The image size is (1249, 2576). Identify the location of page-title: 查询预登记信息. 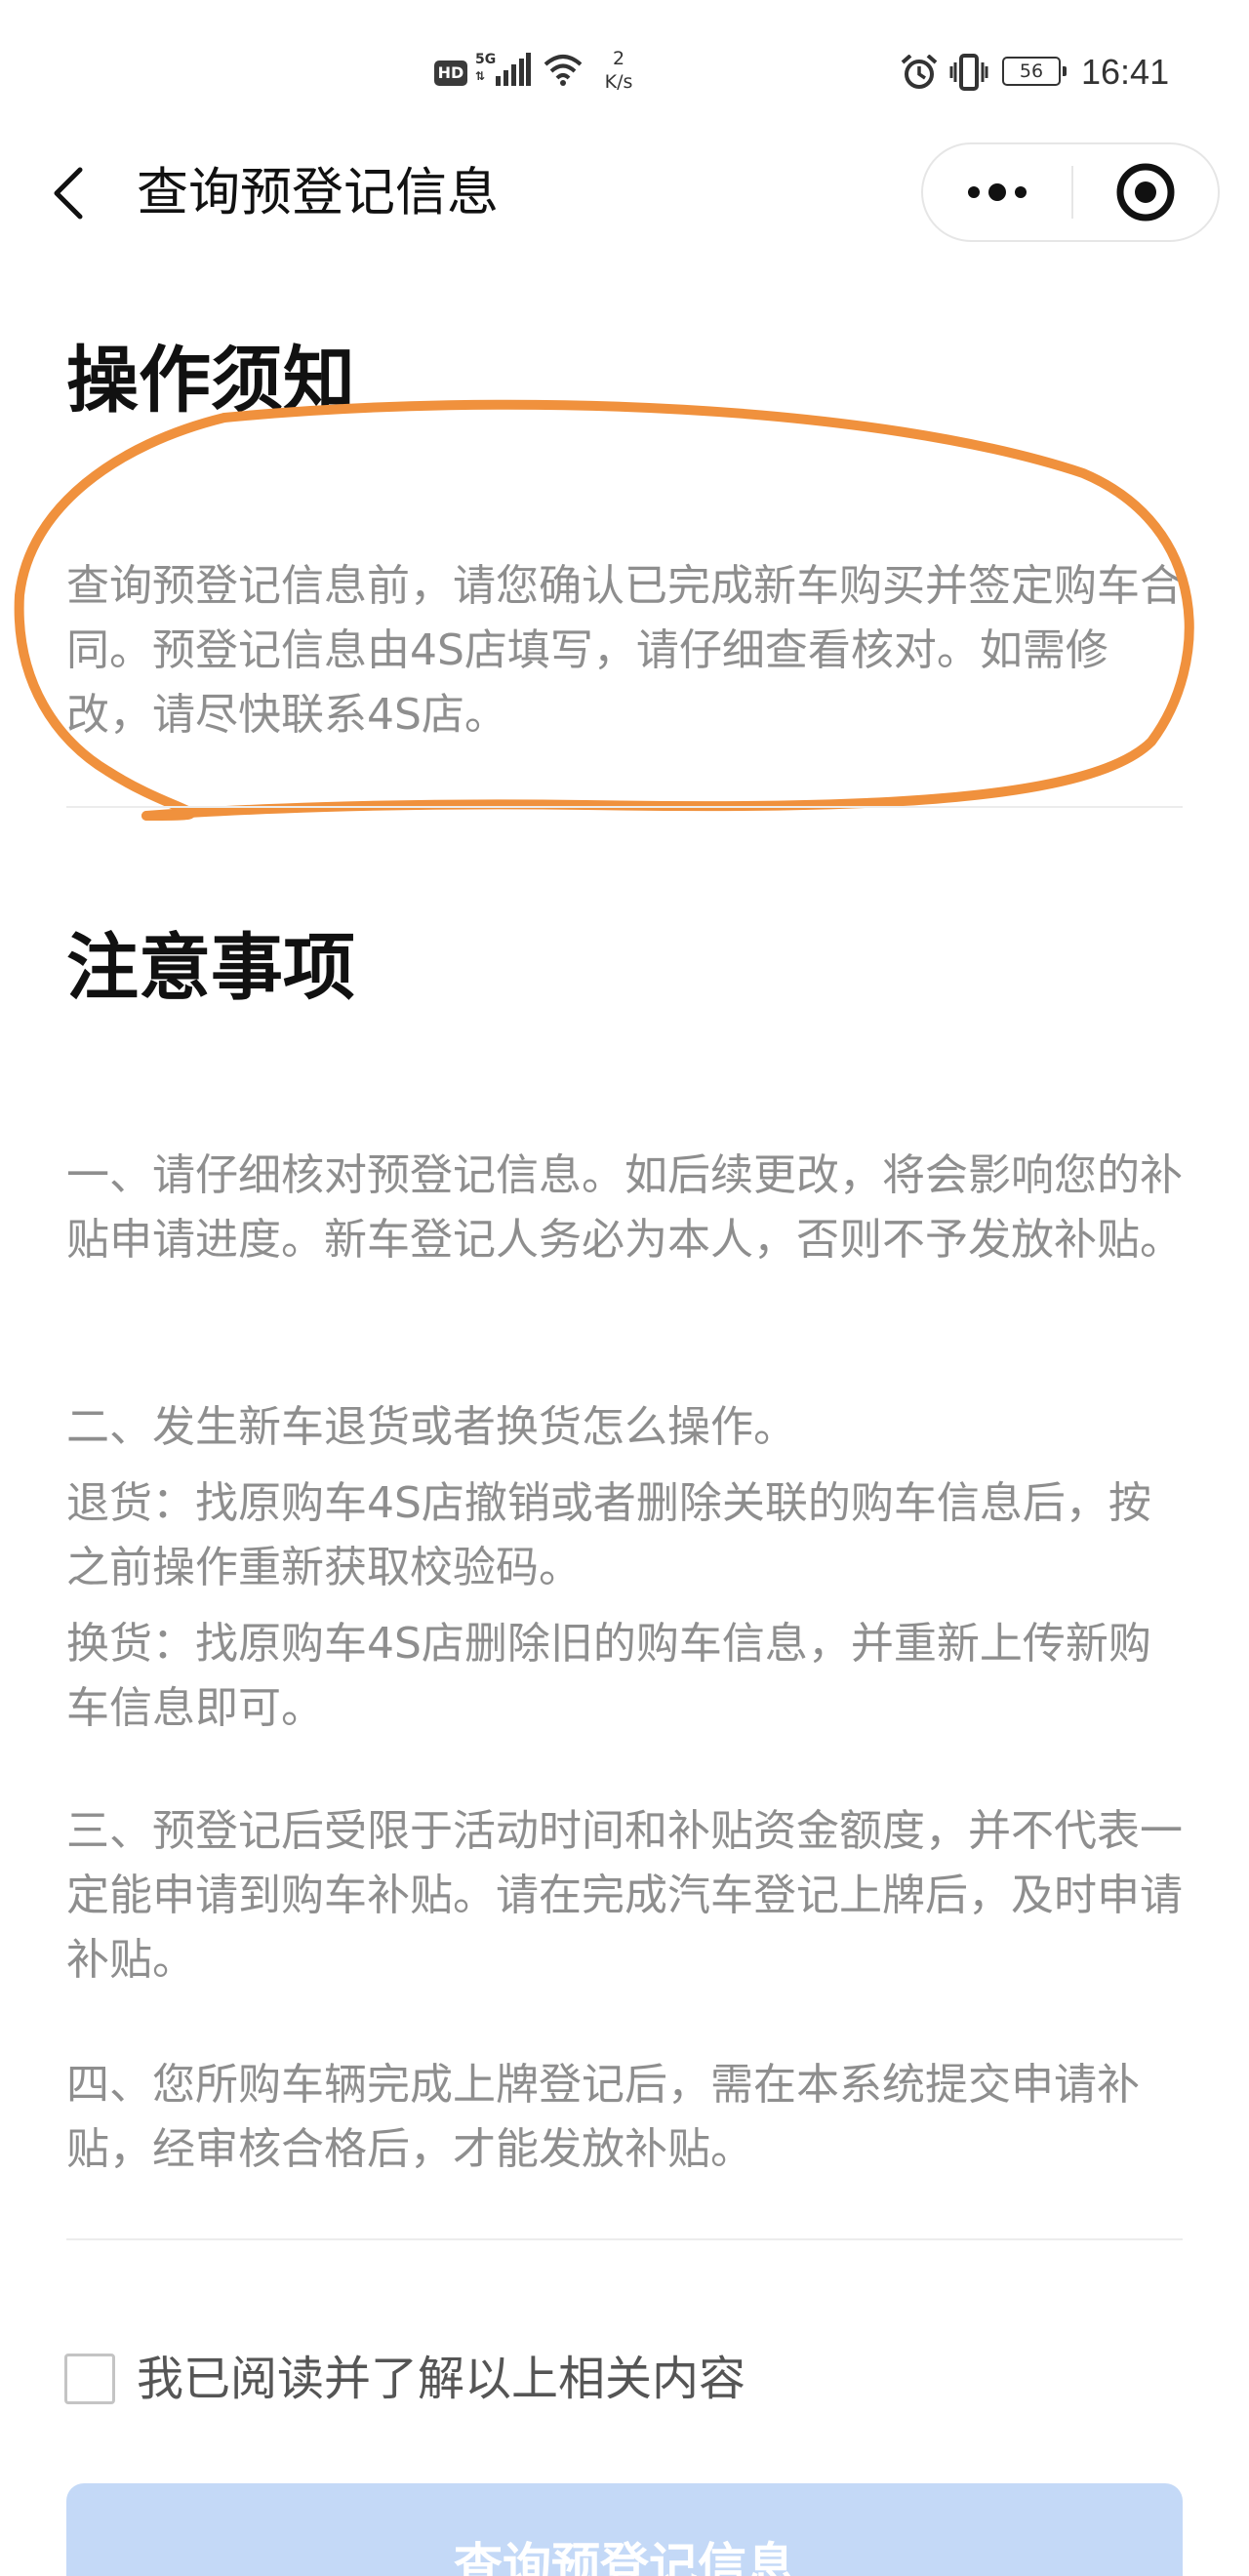
(318, 192).